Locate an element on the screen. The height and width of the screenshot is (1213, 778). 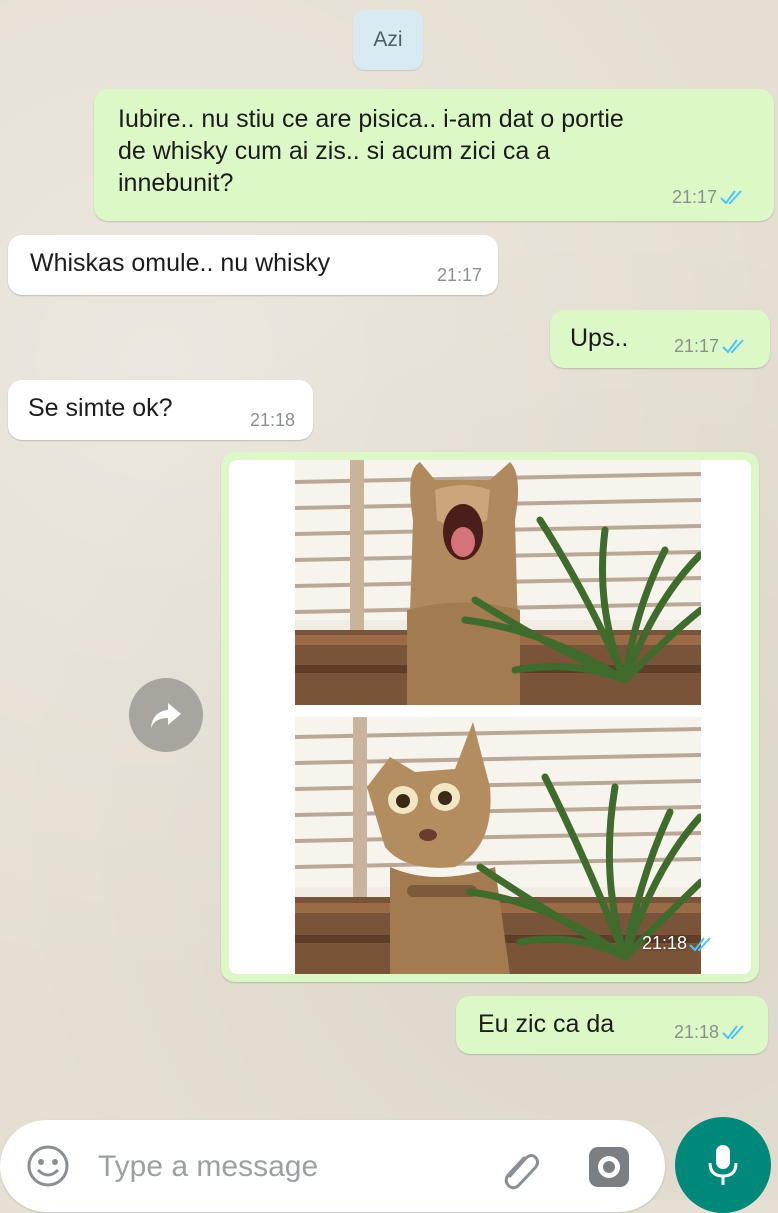
forward-icon is located at coordinates (166, 715).